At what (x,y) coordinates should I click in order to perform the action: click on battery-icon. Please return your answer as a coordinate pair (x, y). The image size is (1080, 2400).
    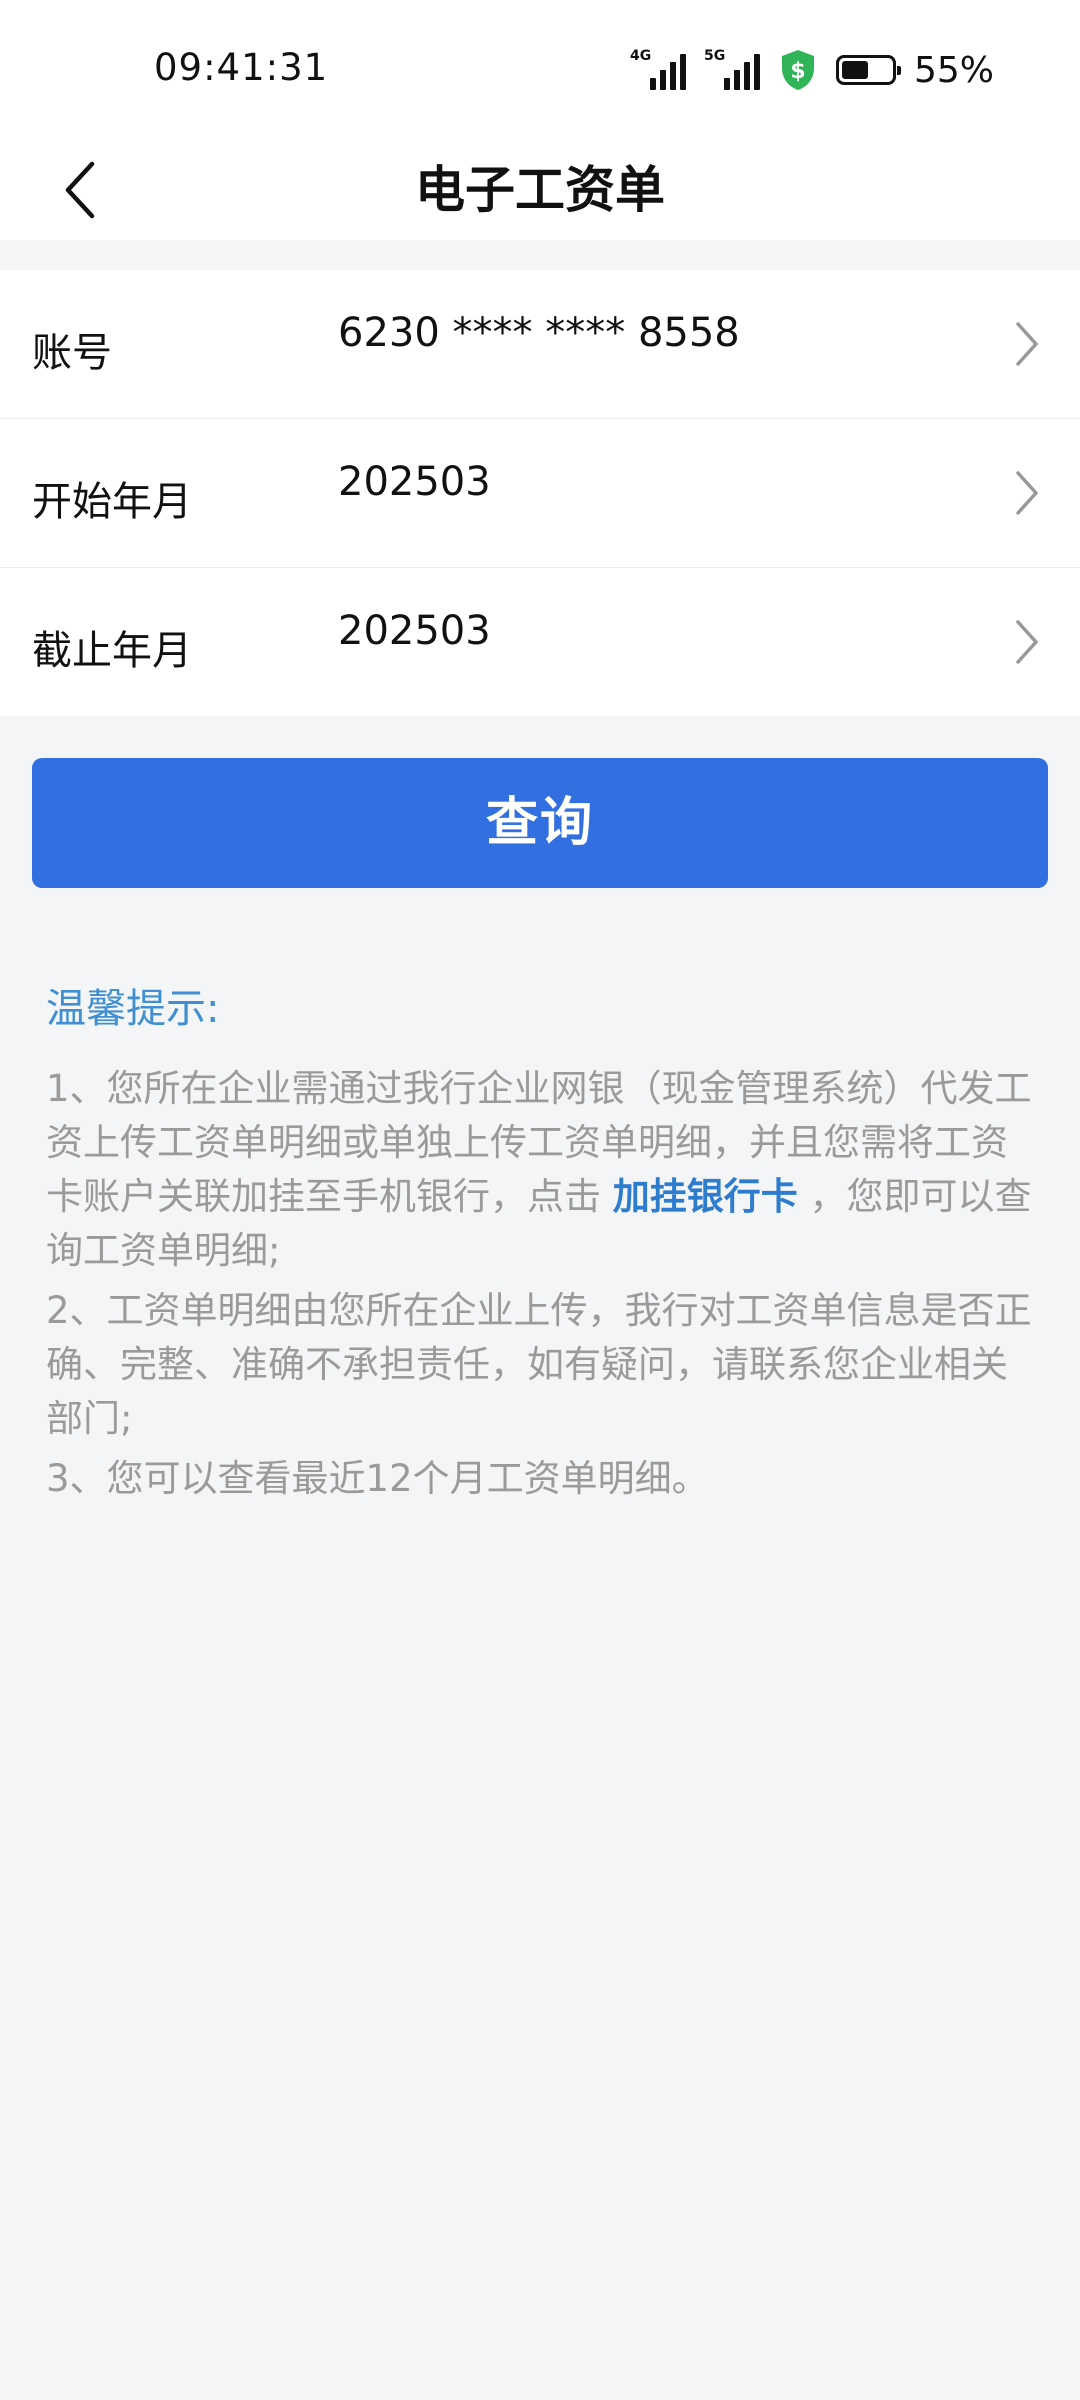
    Looking at the image, I should click on (868, 70).